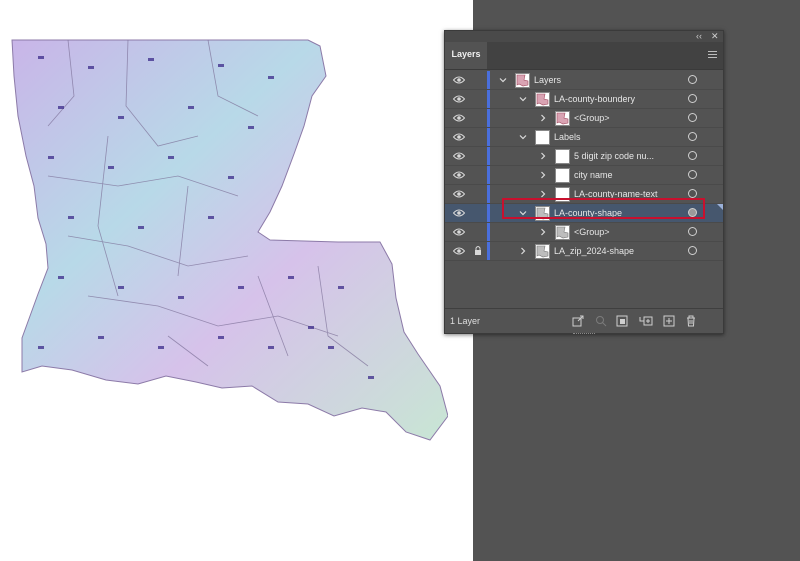 The width and height of the screenshot is (800, 561). What do you see at coordinates (465, 321) in the screenshot?
I see `layer-count: 1 Layer` at bounding box center [465, 321].